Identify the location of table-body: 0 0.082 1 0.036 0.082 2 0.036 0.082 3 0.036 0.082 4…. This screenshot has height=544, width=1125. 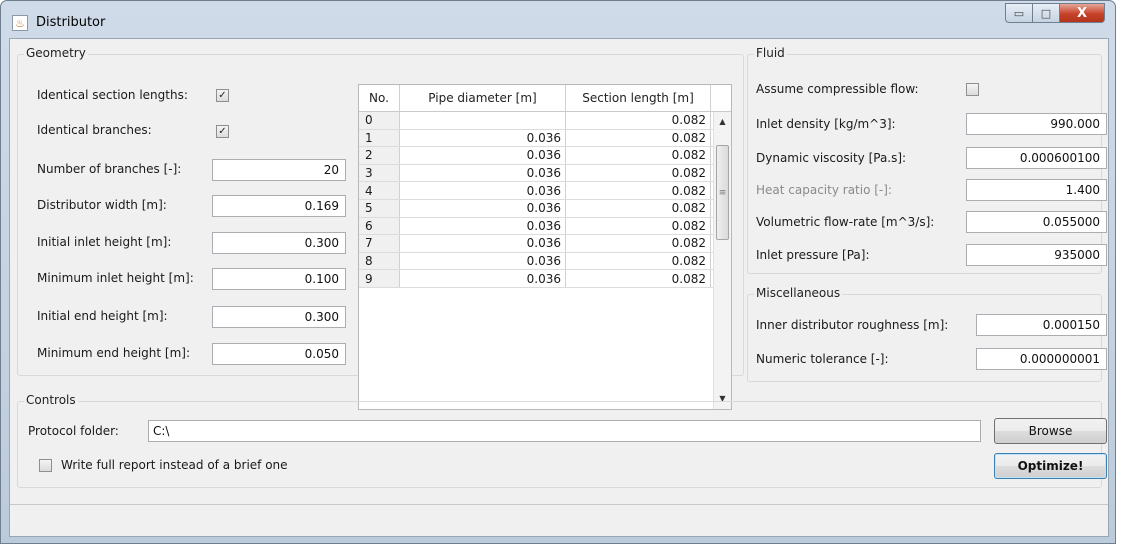
(545, 200).